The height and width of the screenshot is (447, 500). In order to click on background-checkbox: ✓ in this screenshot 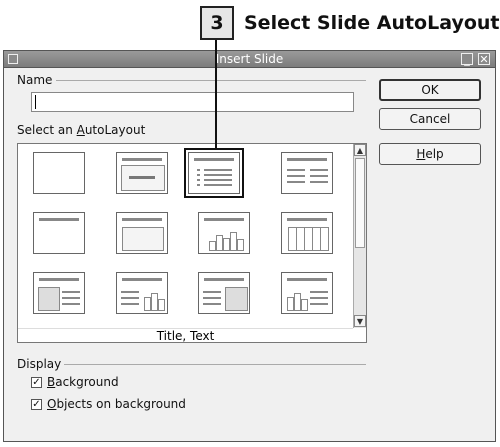, I will do `click(36, 382)`.